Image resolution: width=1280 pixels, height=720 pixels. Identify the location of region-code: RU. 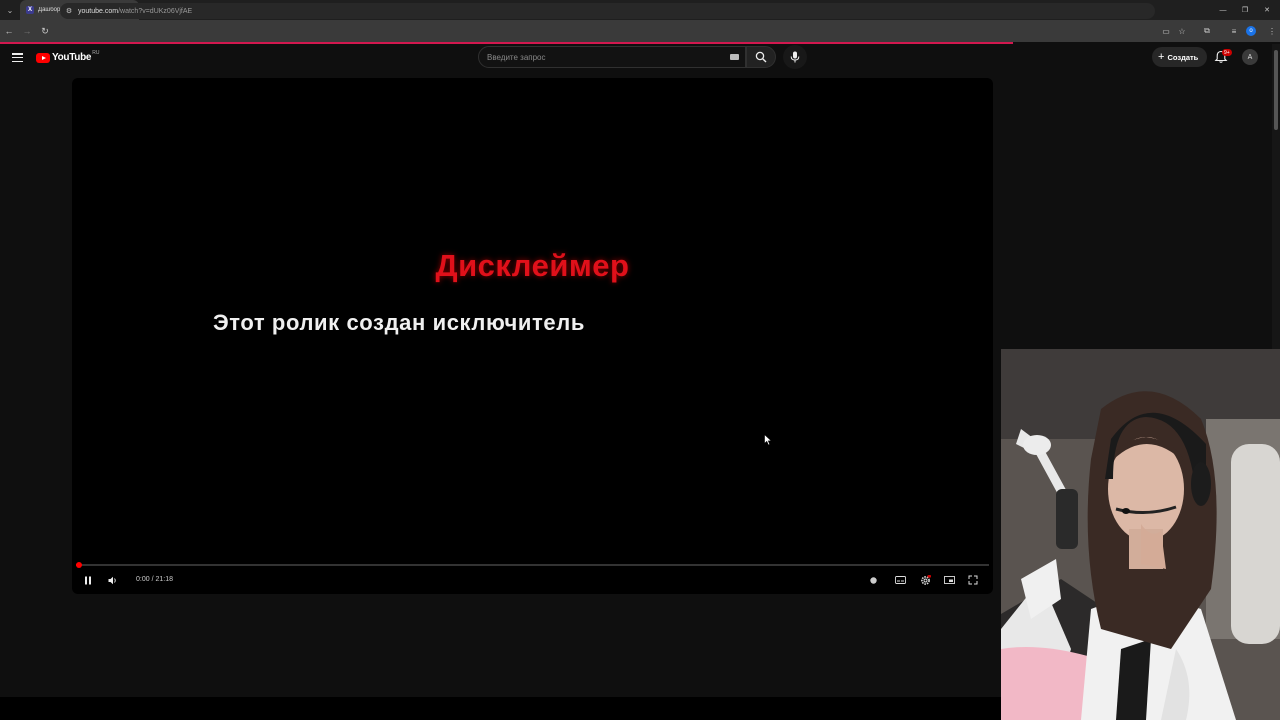
(96, 53).